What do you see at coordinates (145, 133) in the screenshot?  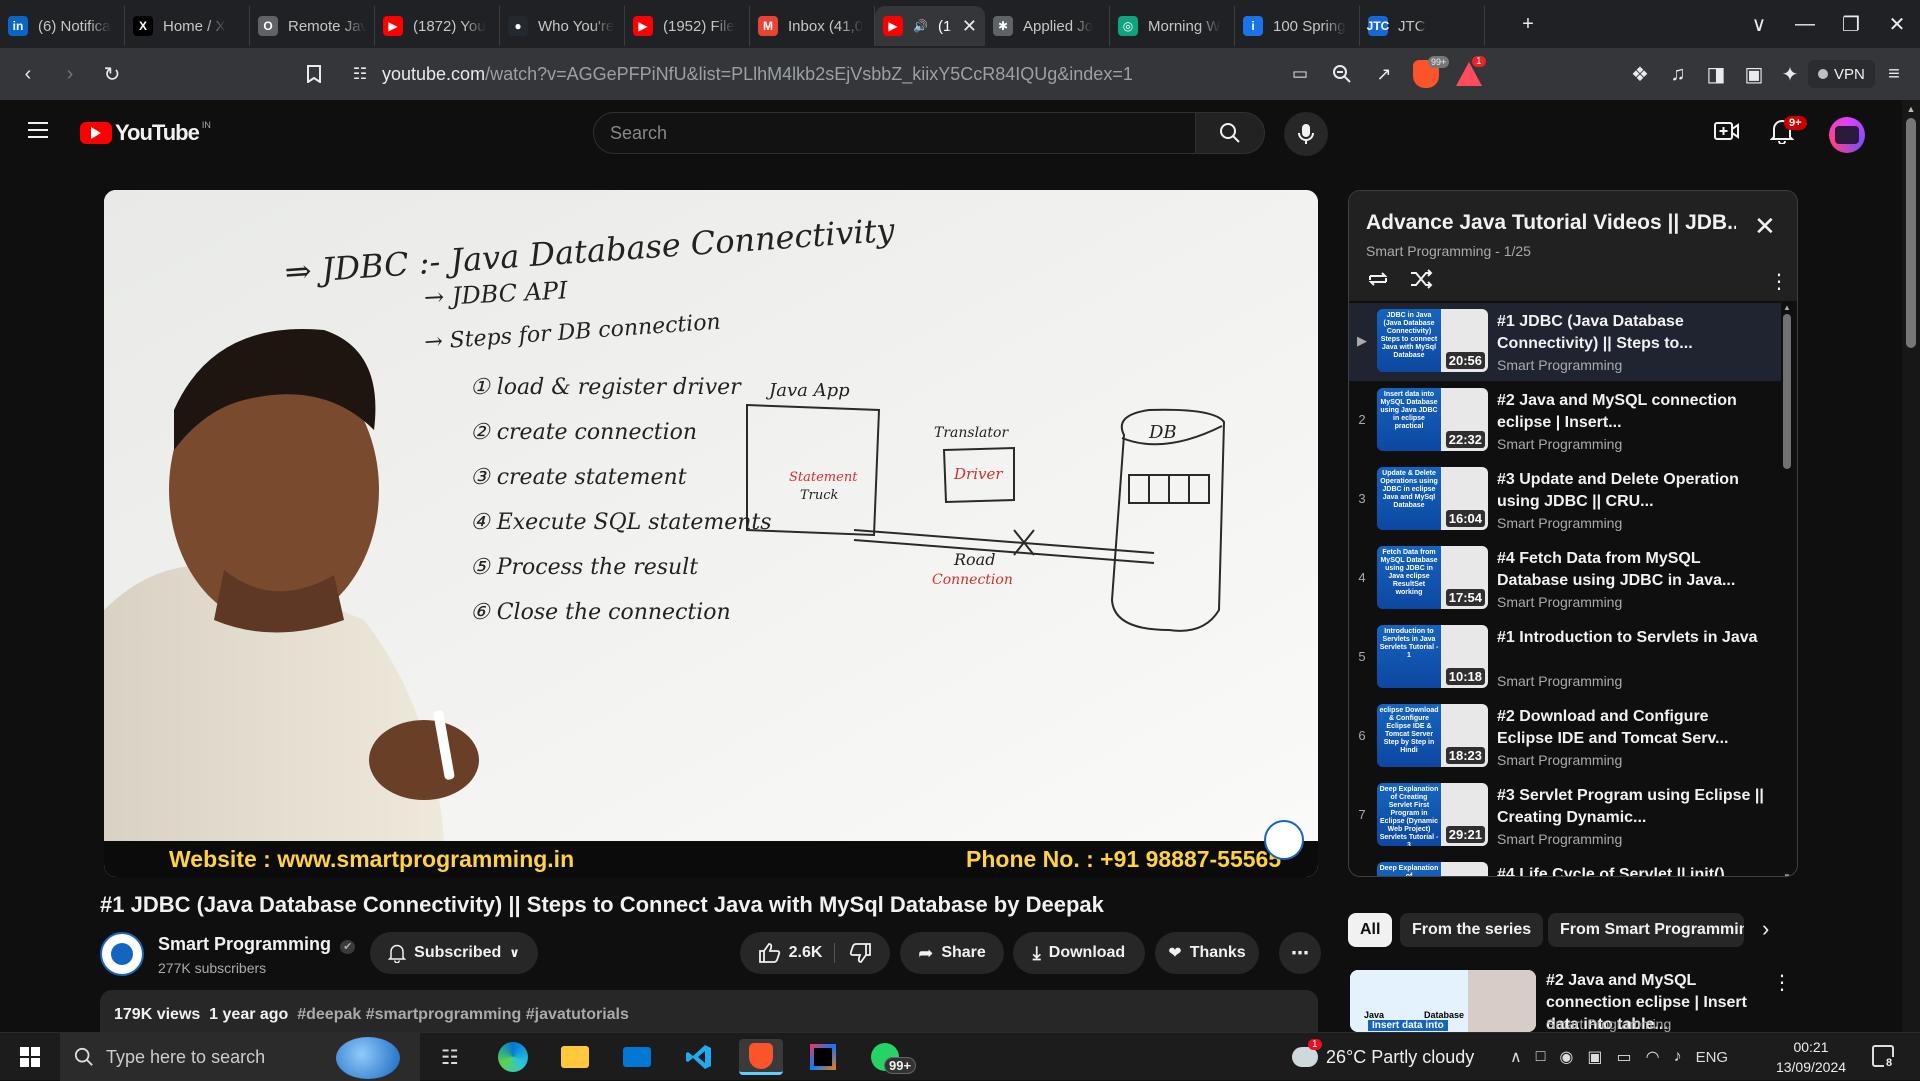 I see `youtube-logo: YouTube IN` at bounding box center [145, 133].